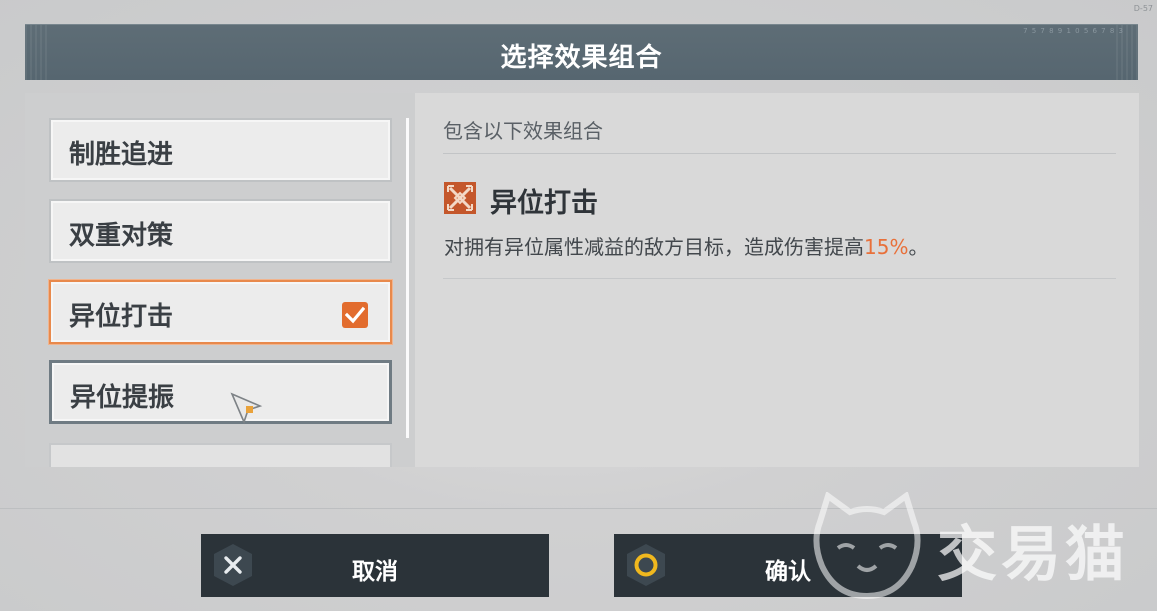 The width and height of the screenshot is (1157, 611). What do you see at coordinates (220, 150) in the screenshot?
I see `list-item-zhisheng: 制胜追进` at bounding box center [220, 150].